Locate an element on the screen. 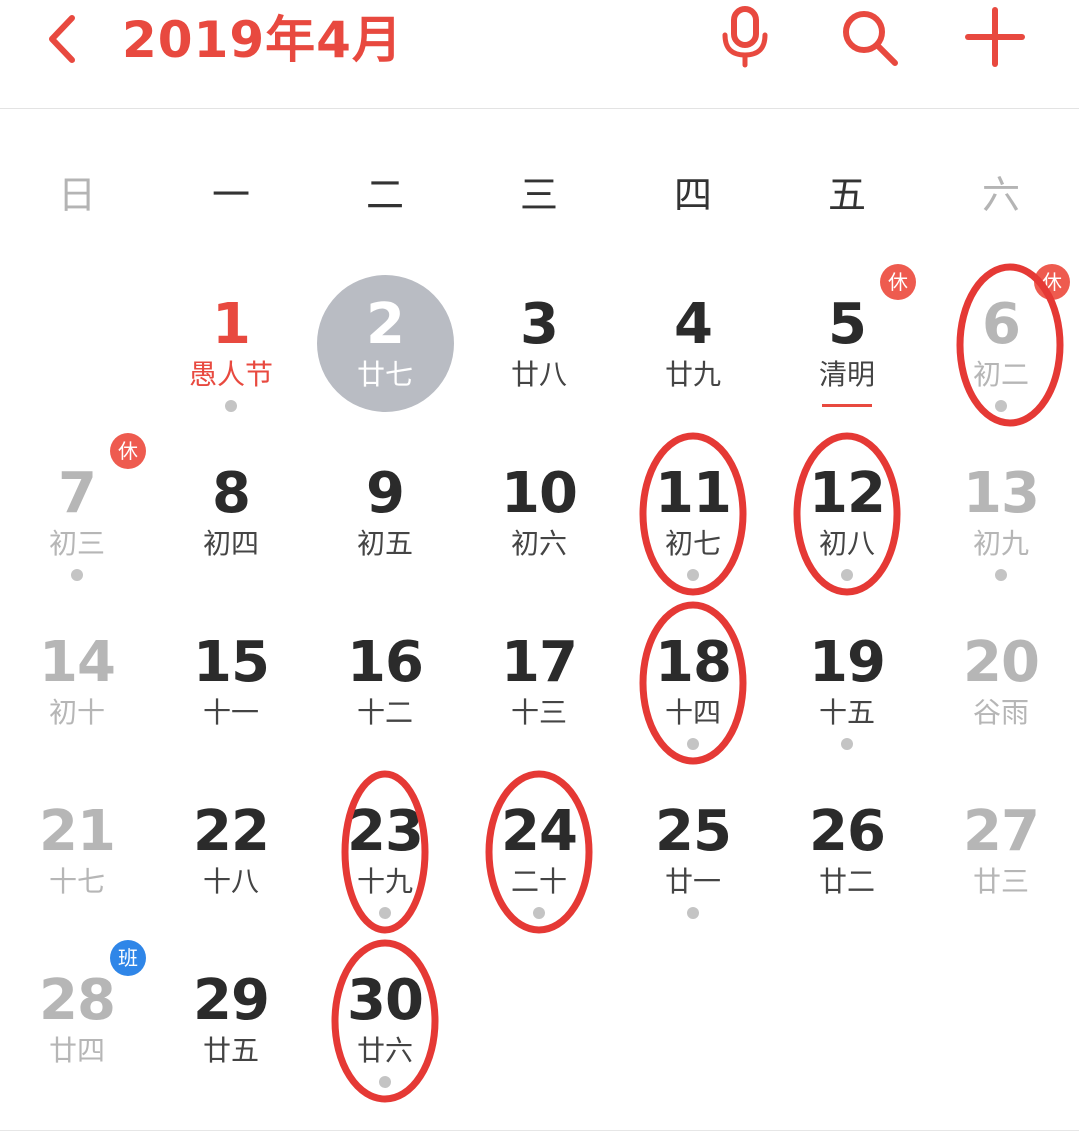 The image size is (1079, 1135). day-cell: 1 愚人节 is located at coordinates (231, 349).